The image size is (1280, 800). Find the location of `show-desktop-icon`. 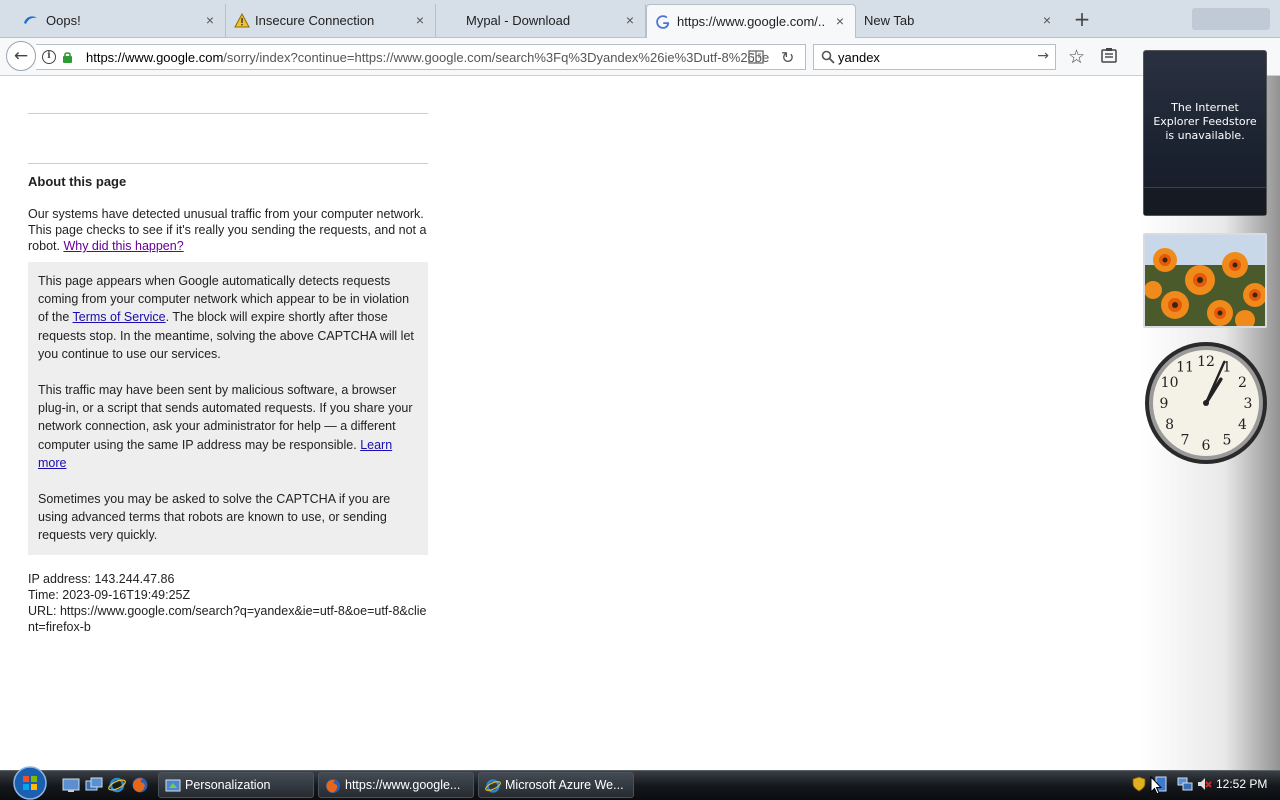

show-desktop-icon is located at coordinates (71, 785).